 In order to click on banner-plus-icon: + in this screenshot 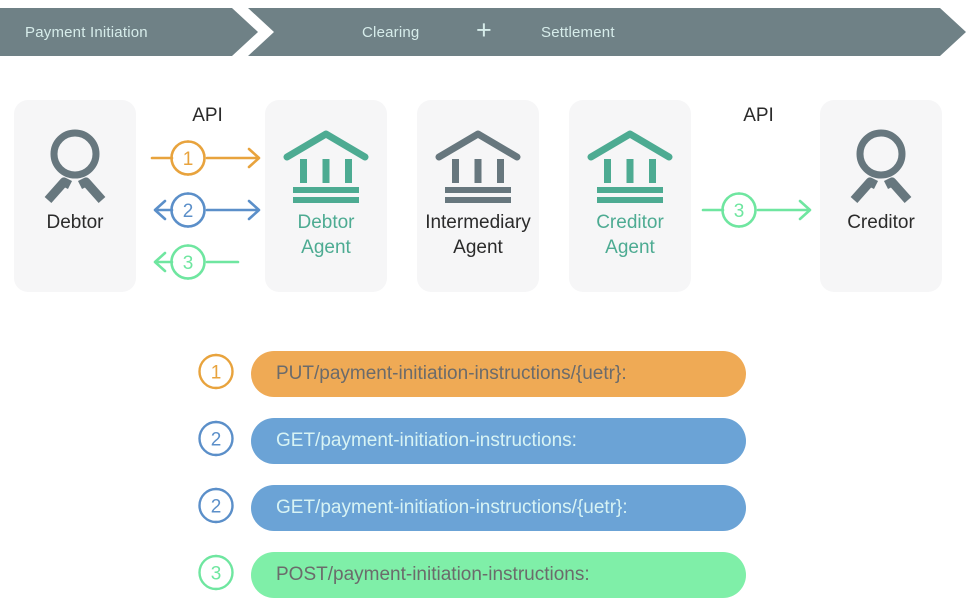, I will do `click(484, 30)`.